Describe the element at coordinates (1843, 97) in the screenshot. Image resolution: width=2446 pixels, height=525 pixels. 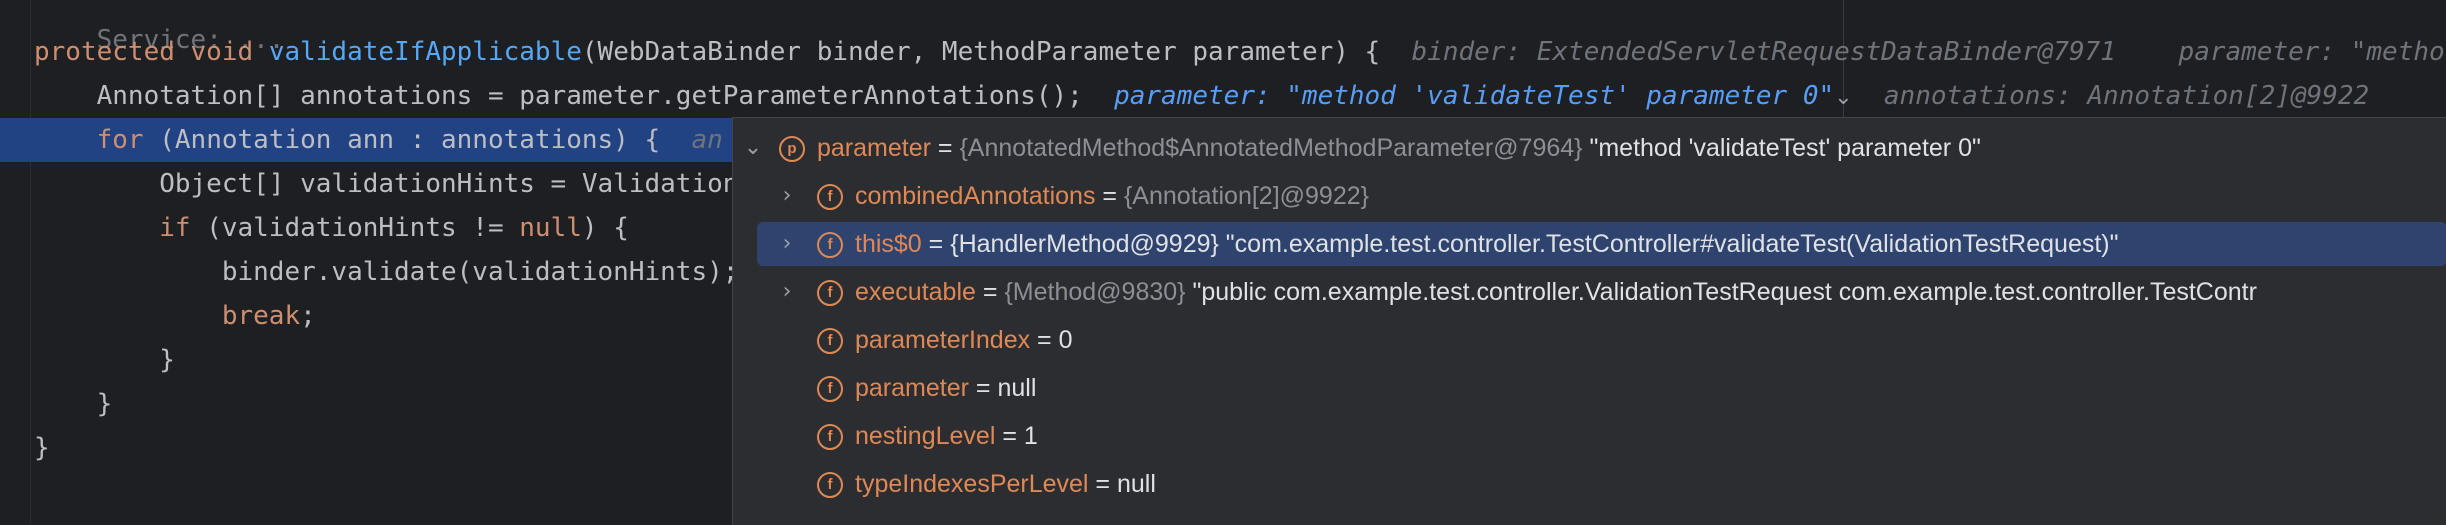
I see `expand-hint-chevron-icon: ⌄` at that location.